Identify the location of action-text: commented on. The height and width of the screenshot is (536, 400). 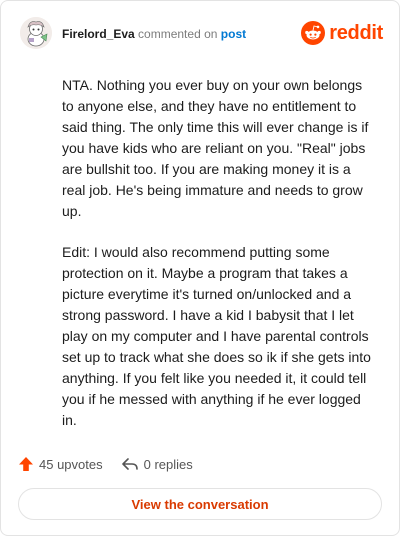
(178, 34).